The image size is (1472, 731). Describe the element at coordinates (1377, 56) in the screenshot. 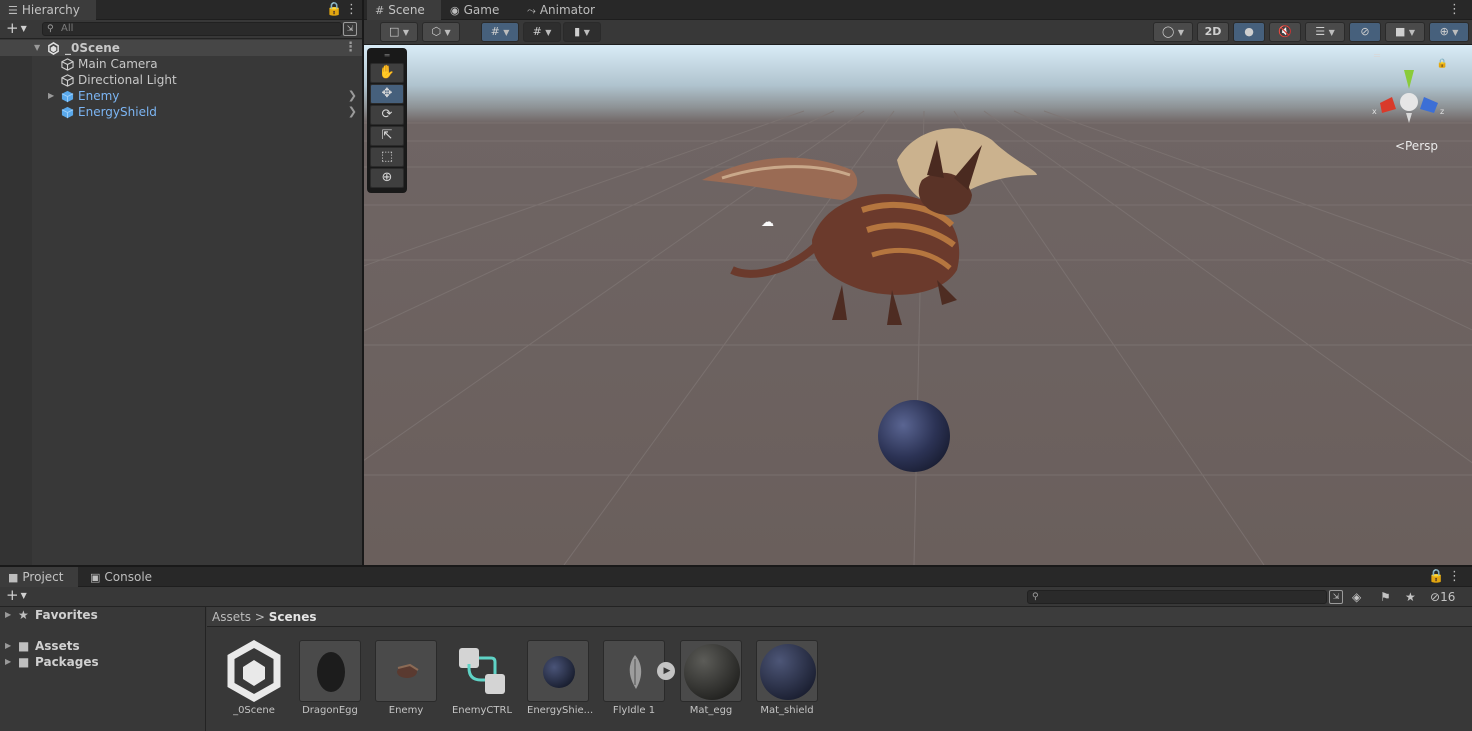

I see `gizmo-menu-icon: ═` at that location.